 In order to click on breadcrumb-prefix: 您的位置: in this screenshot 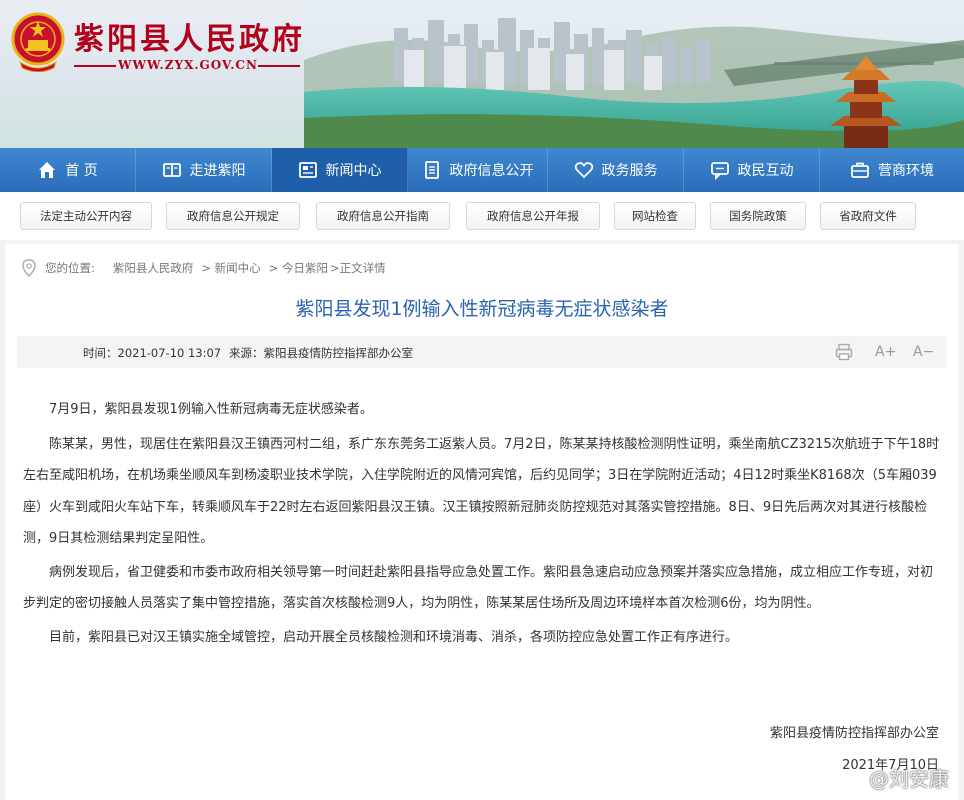, I will do `click(70, 268)`.